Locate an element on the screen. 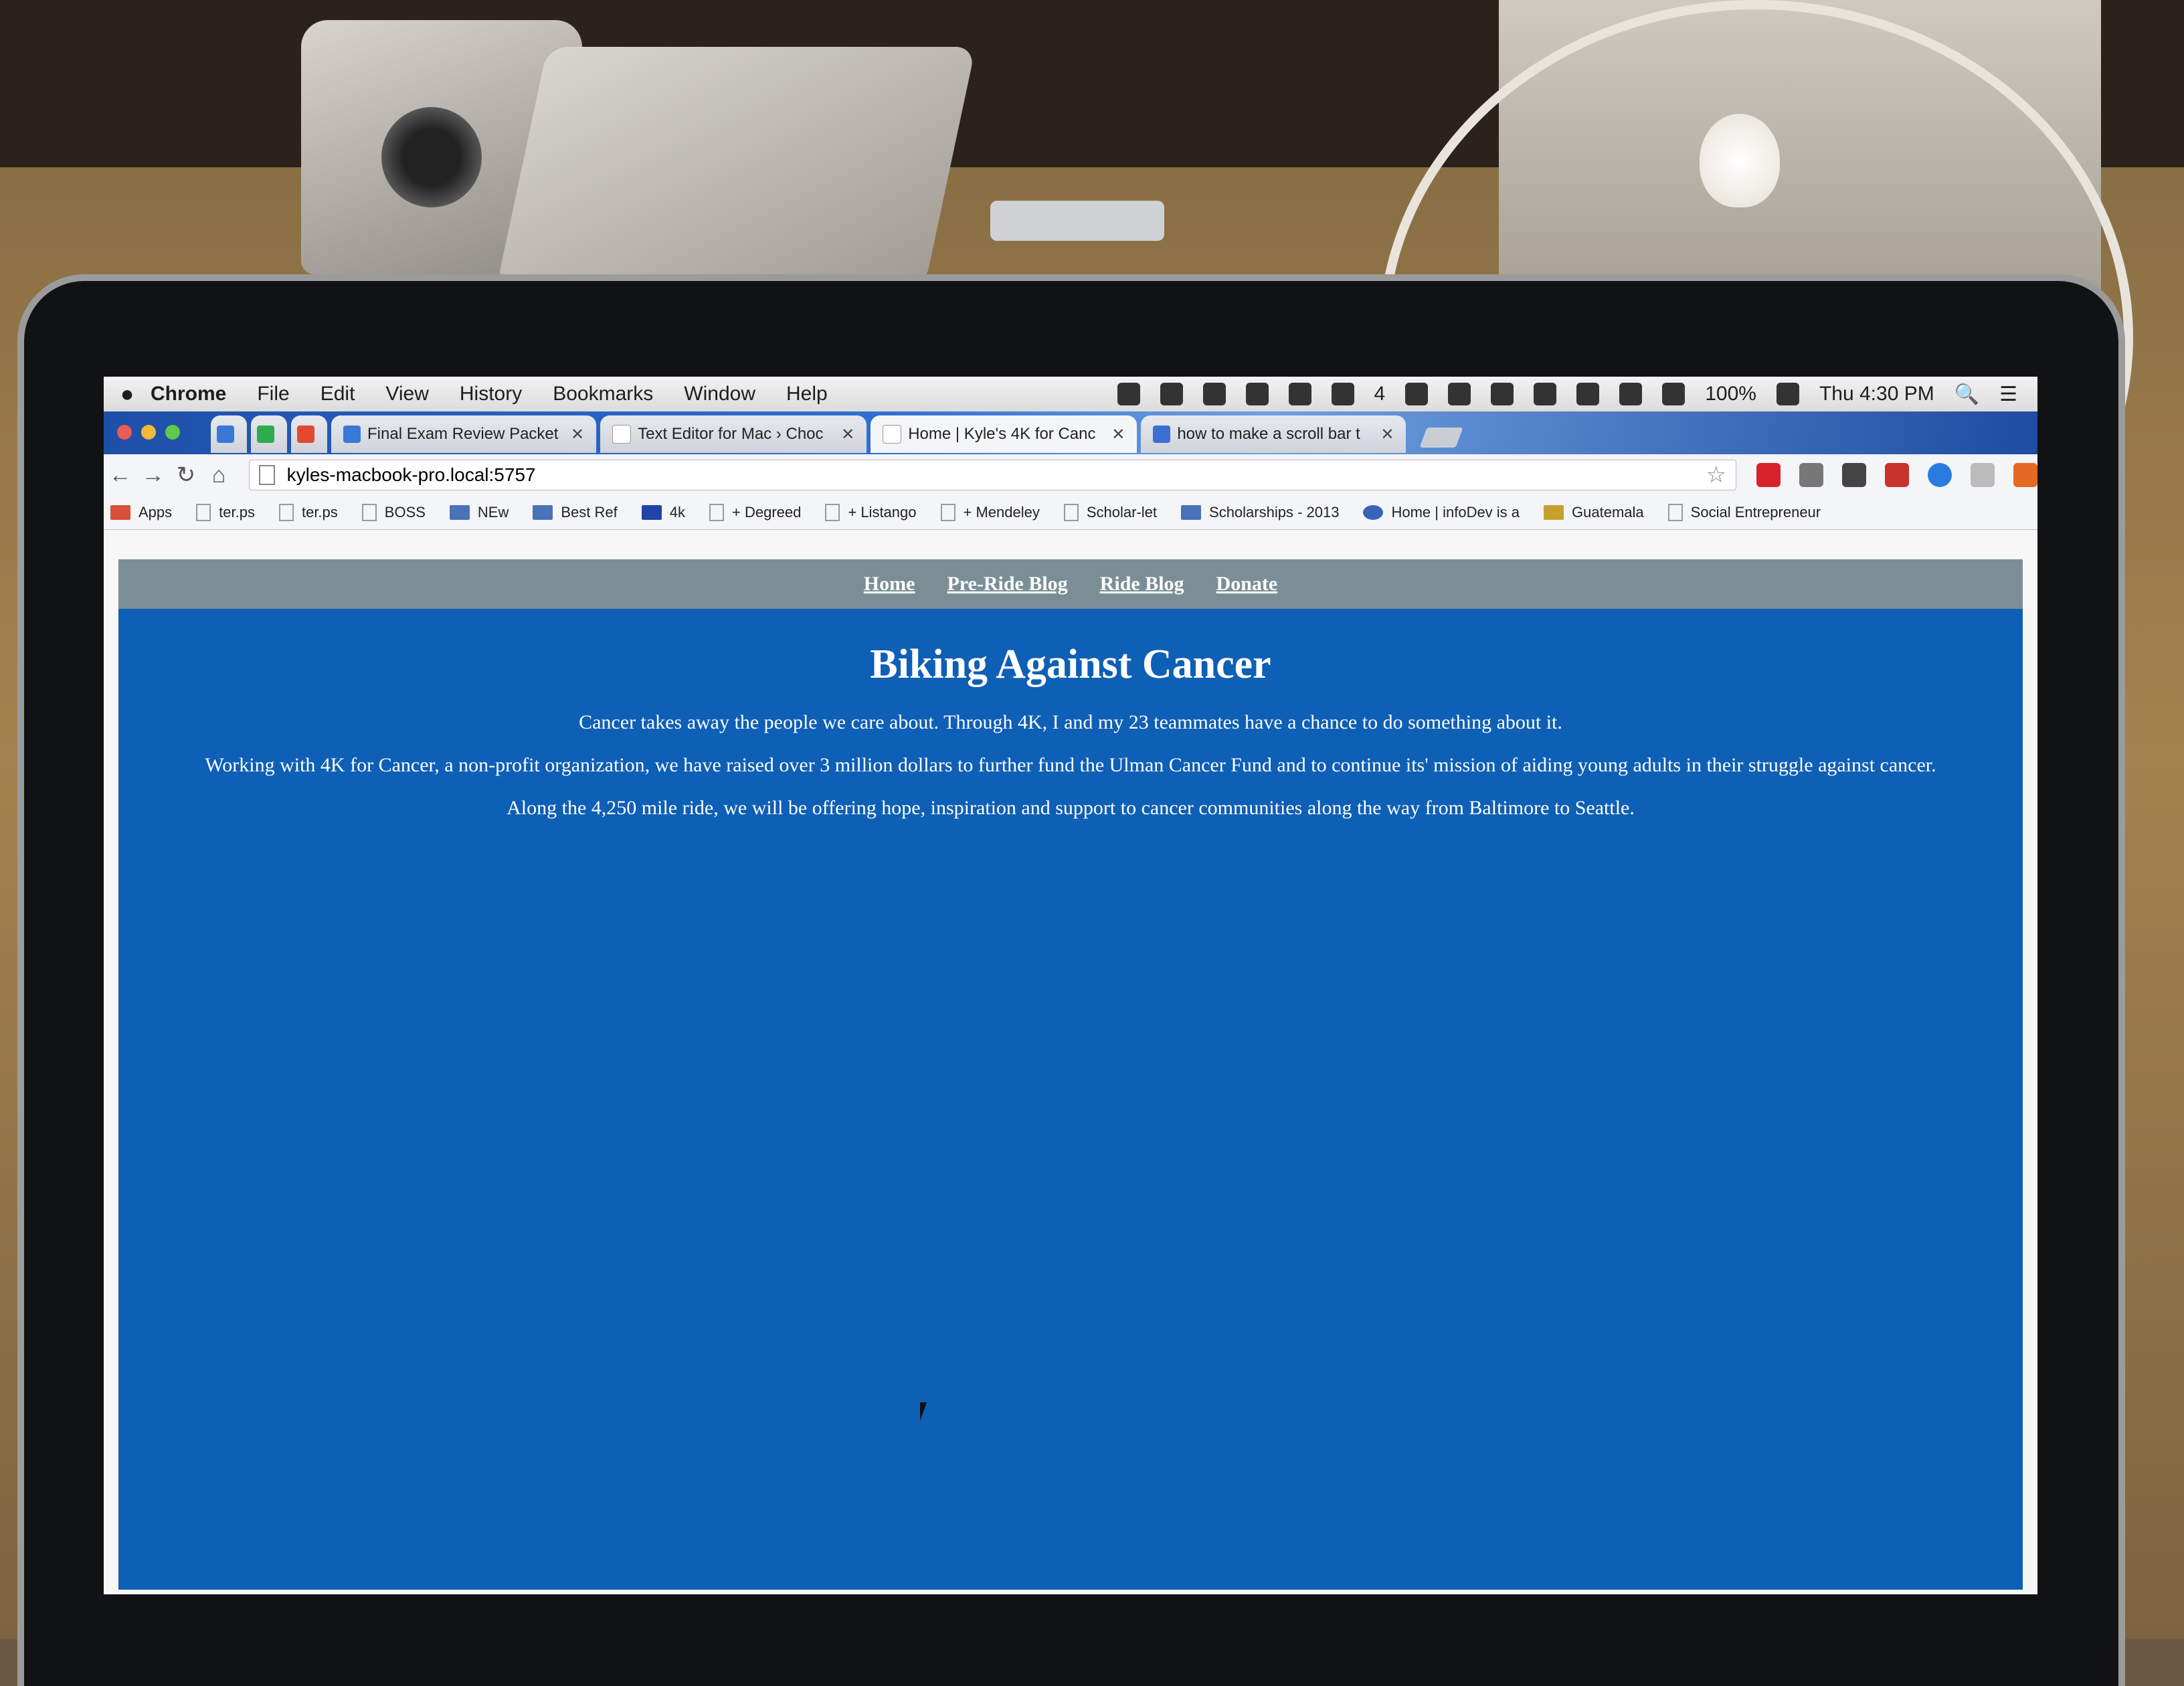 This screenshot has height=1686, width=2184. 4k-icon is located at coordinates (651, 512).